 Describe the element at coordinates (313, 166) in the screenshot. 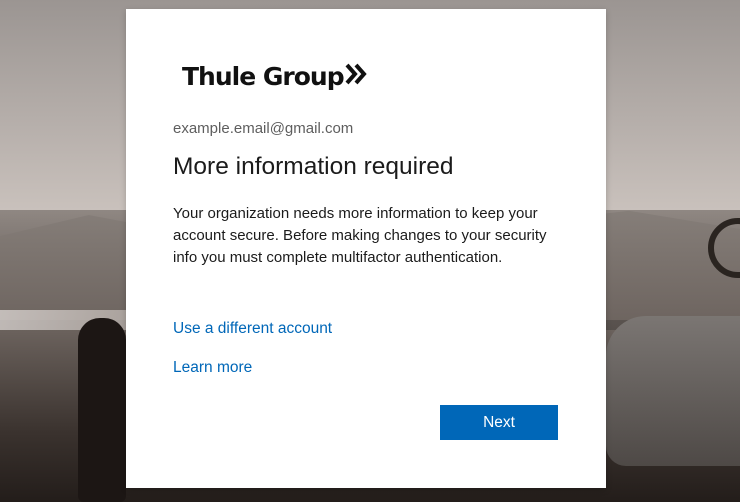

I see `page-title: More information required` at that location.